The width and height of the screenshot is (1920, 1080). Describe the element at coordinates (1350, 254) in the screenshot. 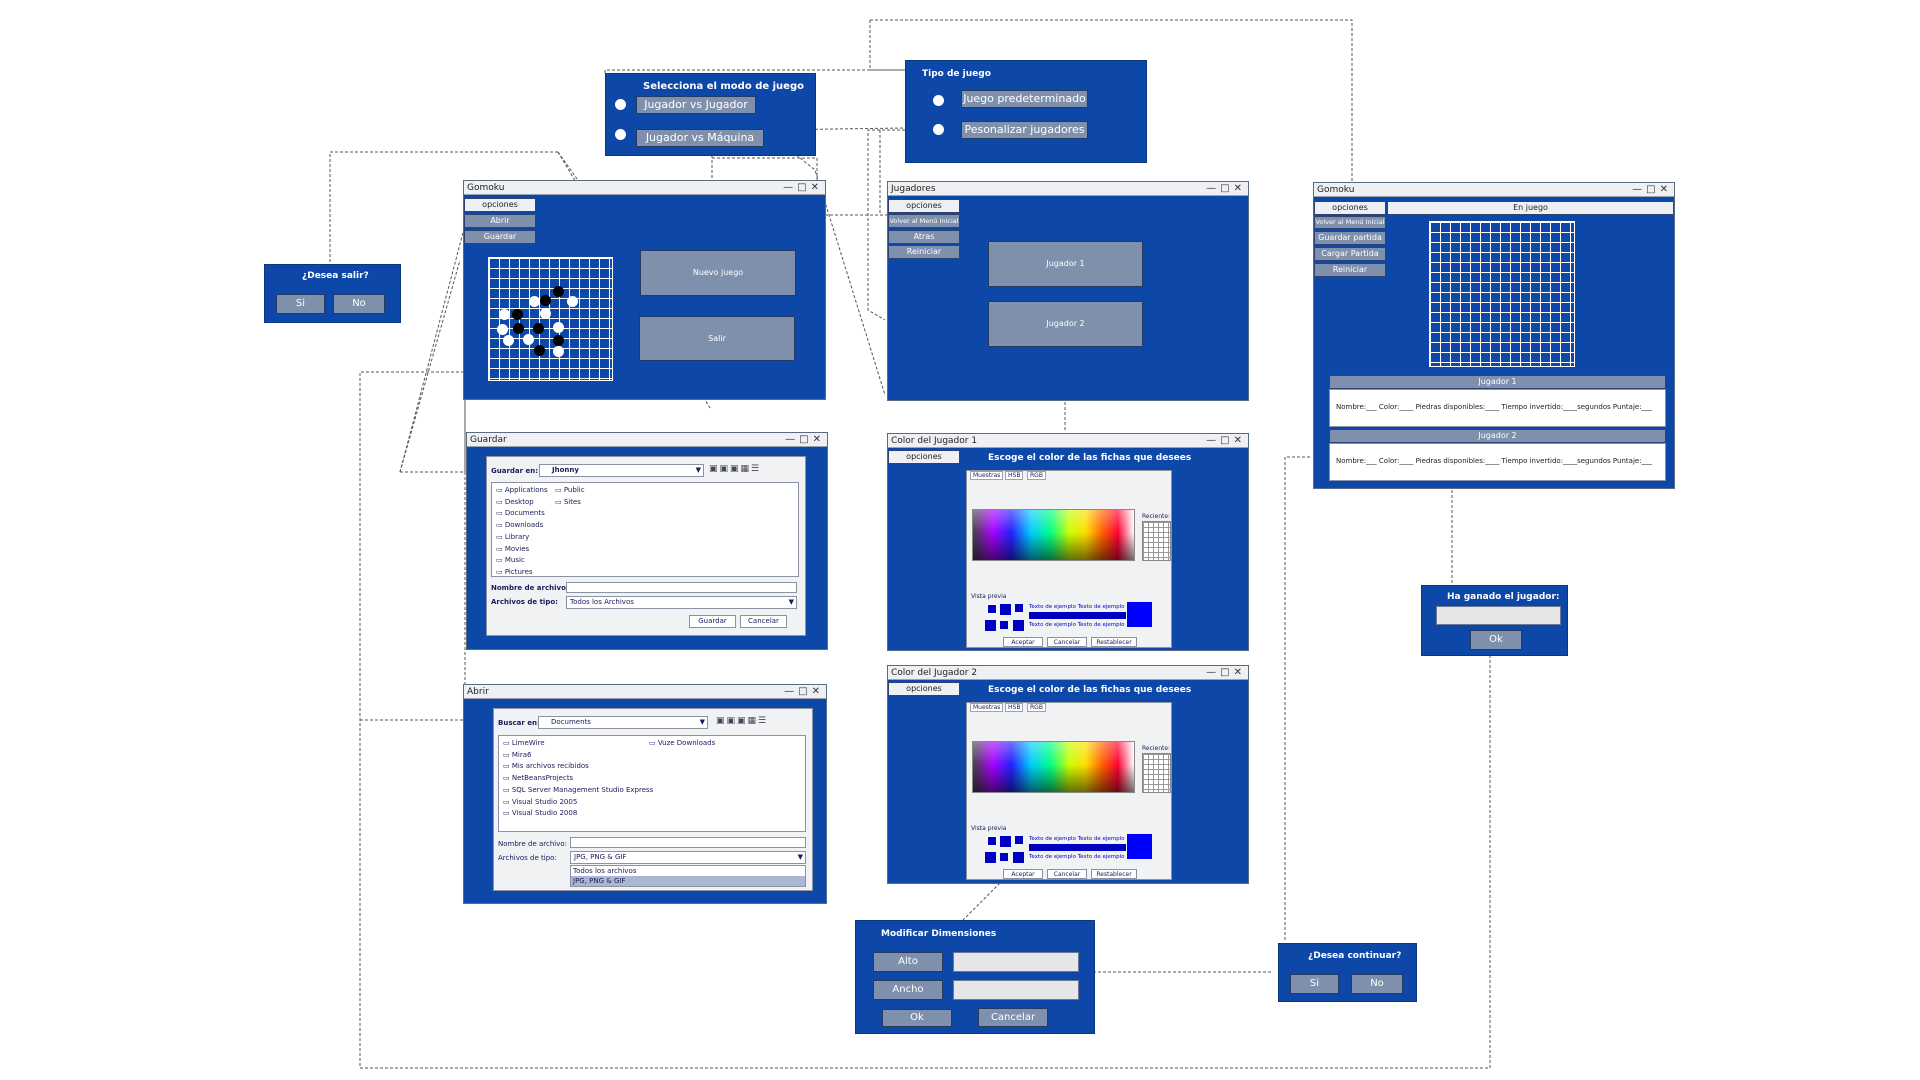

I see `menu-load-game: Cargar Partida` at that location.